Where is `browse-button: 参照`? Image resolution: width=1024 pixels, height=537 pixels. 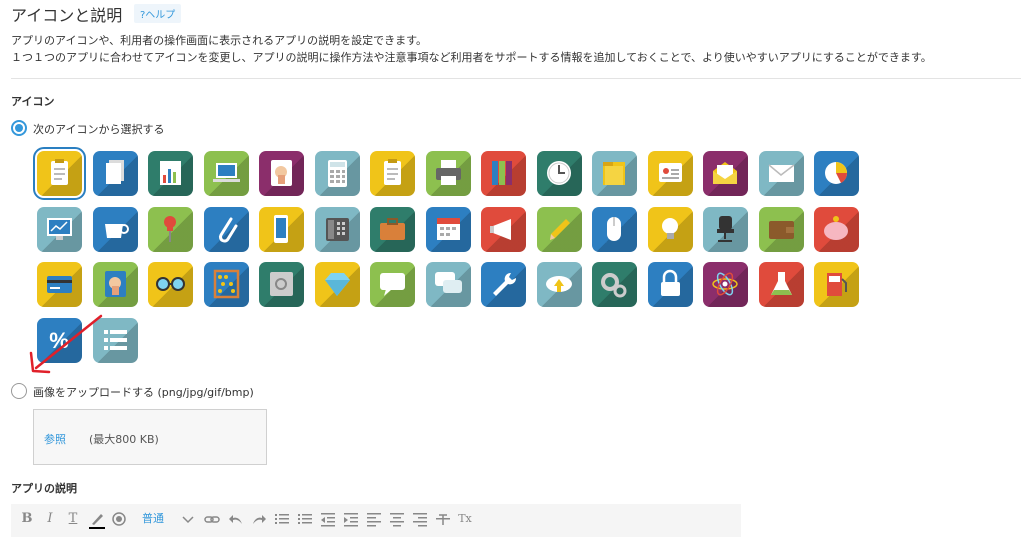 browse-button: 参照 is located at coordinates (55, 439).